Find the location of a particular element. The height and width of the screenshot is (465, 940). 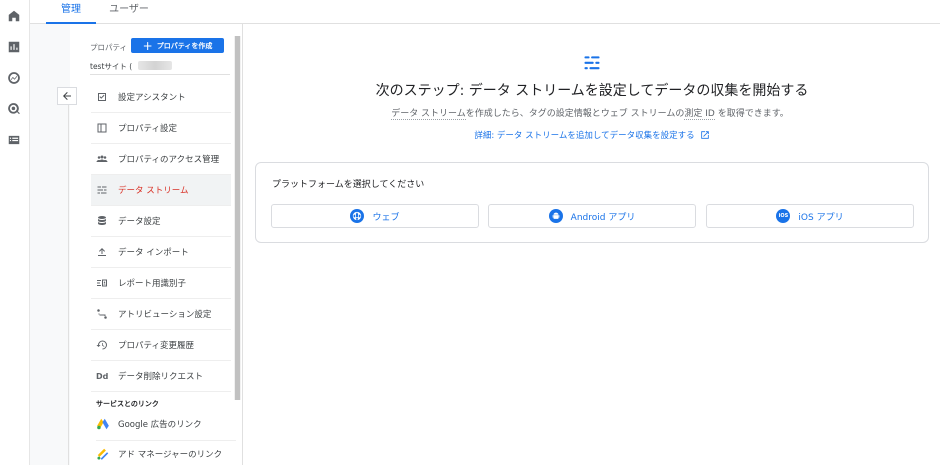

identifier-icon is located at coordinates (102, 283).